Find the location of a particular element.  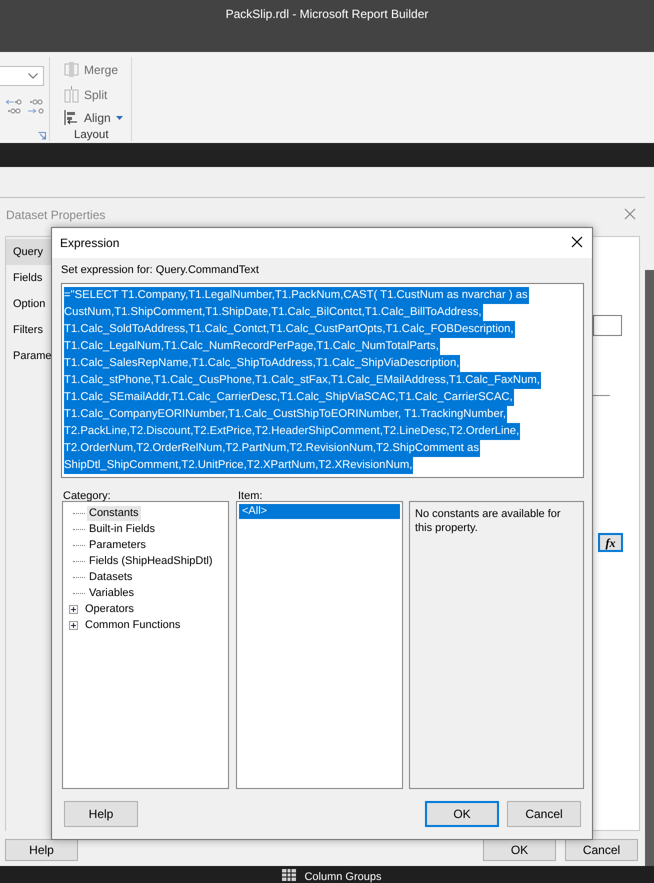

dialog-launcher-icon is located at coordinates (42, 136).